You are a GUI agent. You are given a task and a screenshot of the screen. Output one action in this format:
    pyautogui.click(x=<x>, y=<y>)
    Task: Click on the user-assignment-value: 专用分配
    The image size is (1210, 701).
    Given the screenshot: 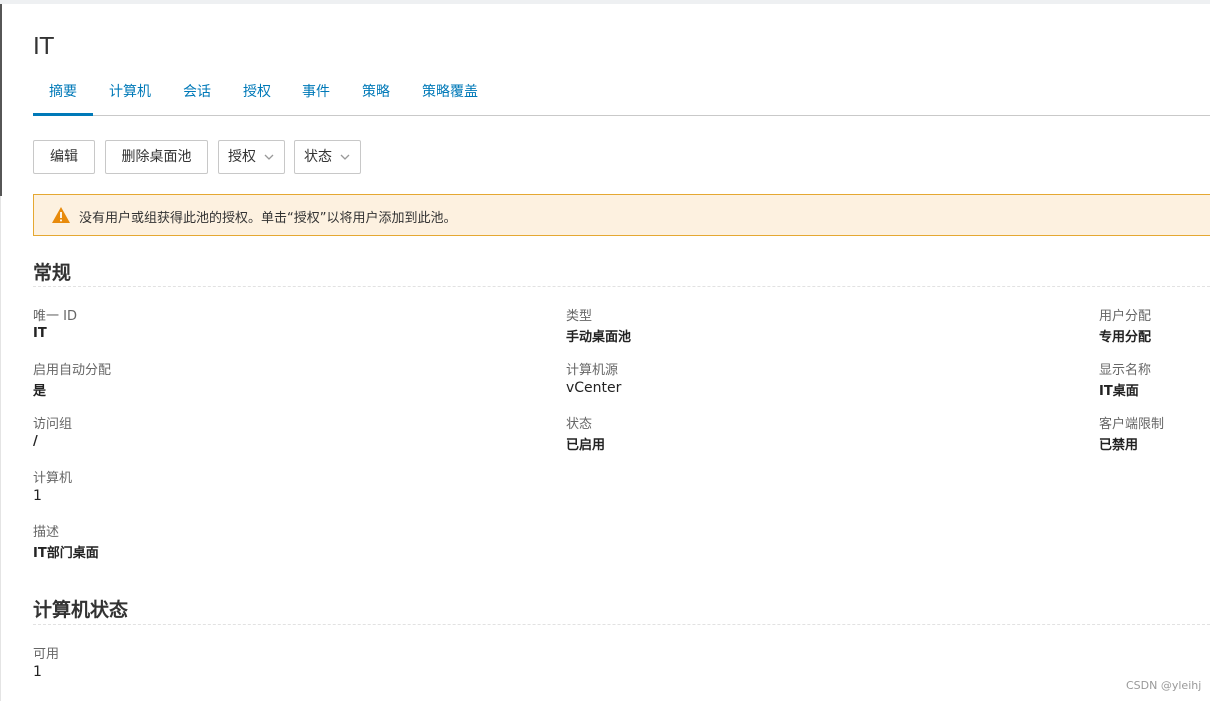 What is the action you would take?
    pyautogui.click(x=1125, y=337)
    